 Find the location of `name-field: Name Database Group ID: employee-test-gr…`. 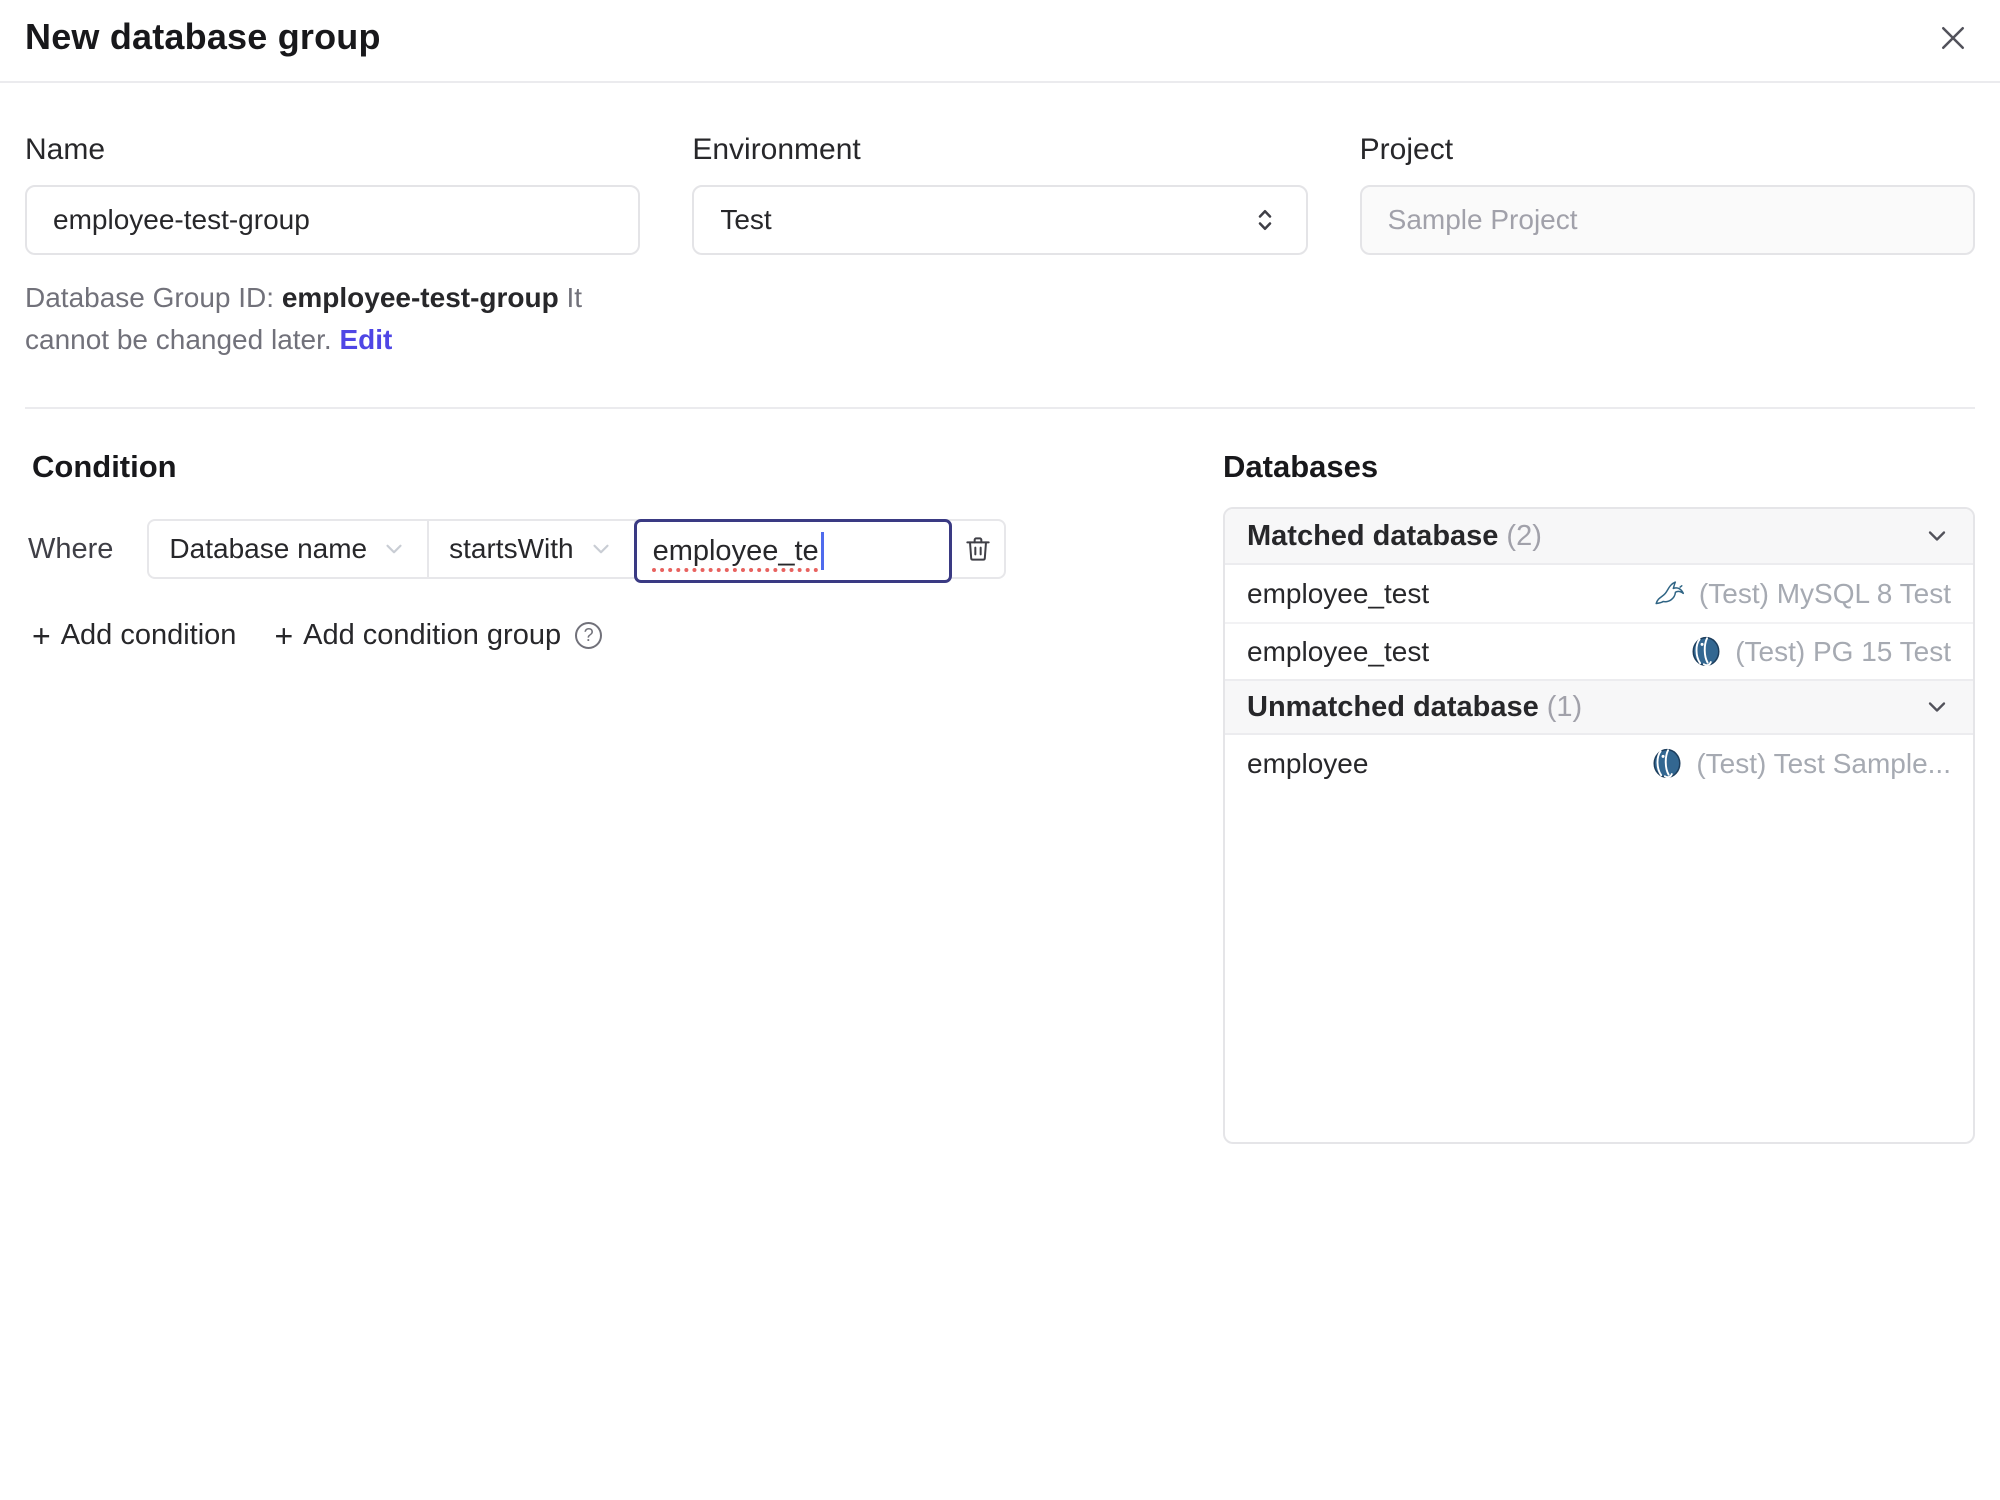

name-field: Name Database Group ID: employee-test-gr… is located at coordinates (333, 247).